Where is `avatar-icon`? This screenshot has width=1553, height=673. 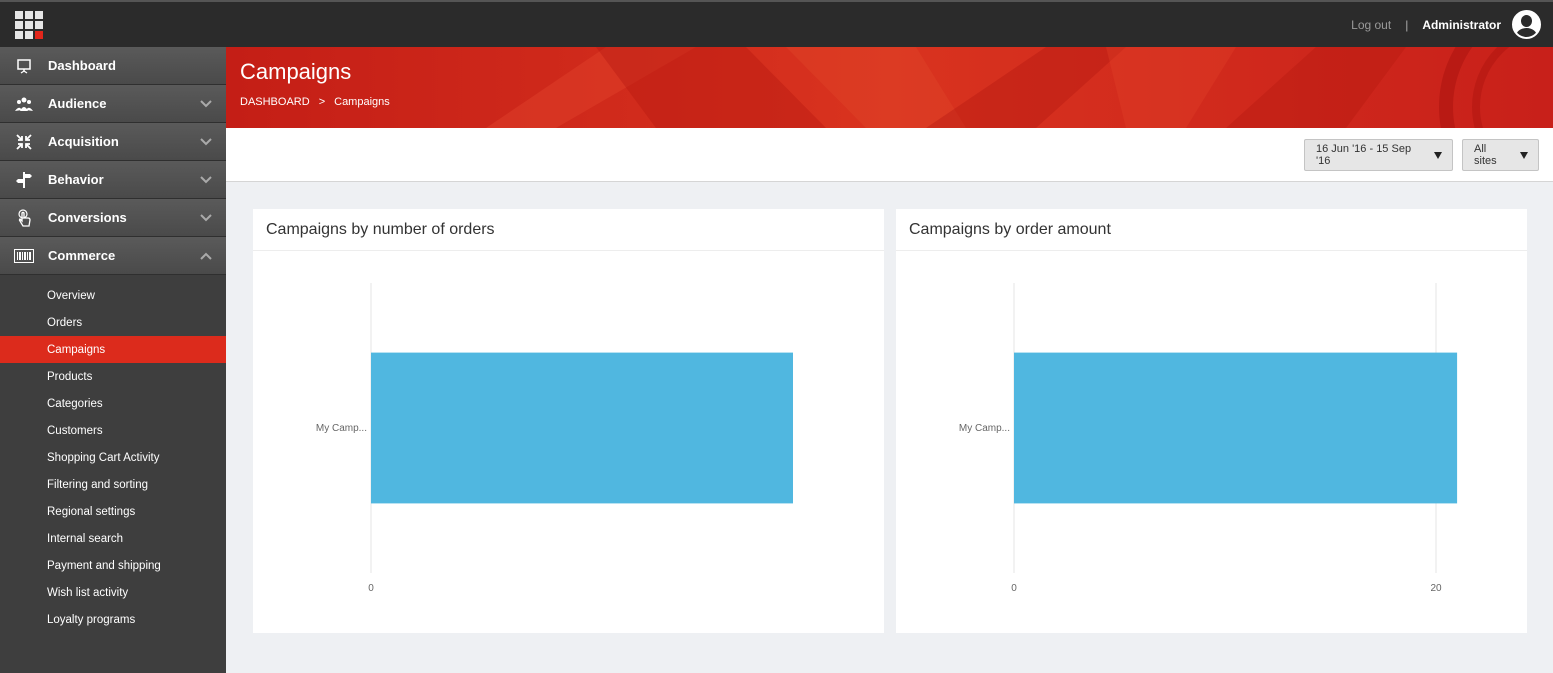
avatar-icon is located at coordinates (1526, 24).